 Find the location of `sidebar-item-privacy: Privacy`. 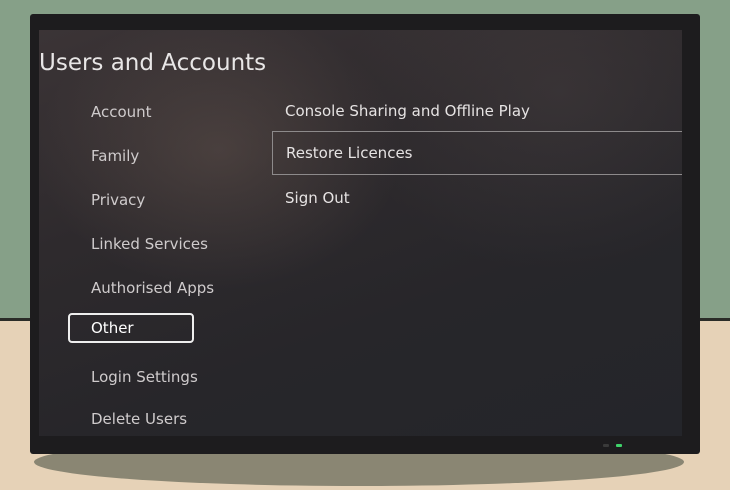

sidebar-item-privacy: Privacy is located at coordinates (118, 200).